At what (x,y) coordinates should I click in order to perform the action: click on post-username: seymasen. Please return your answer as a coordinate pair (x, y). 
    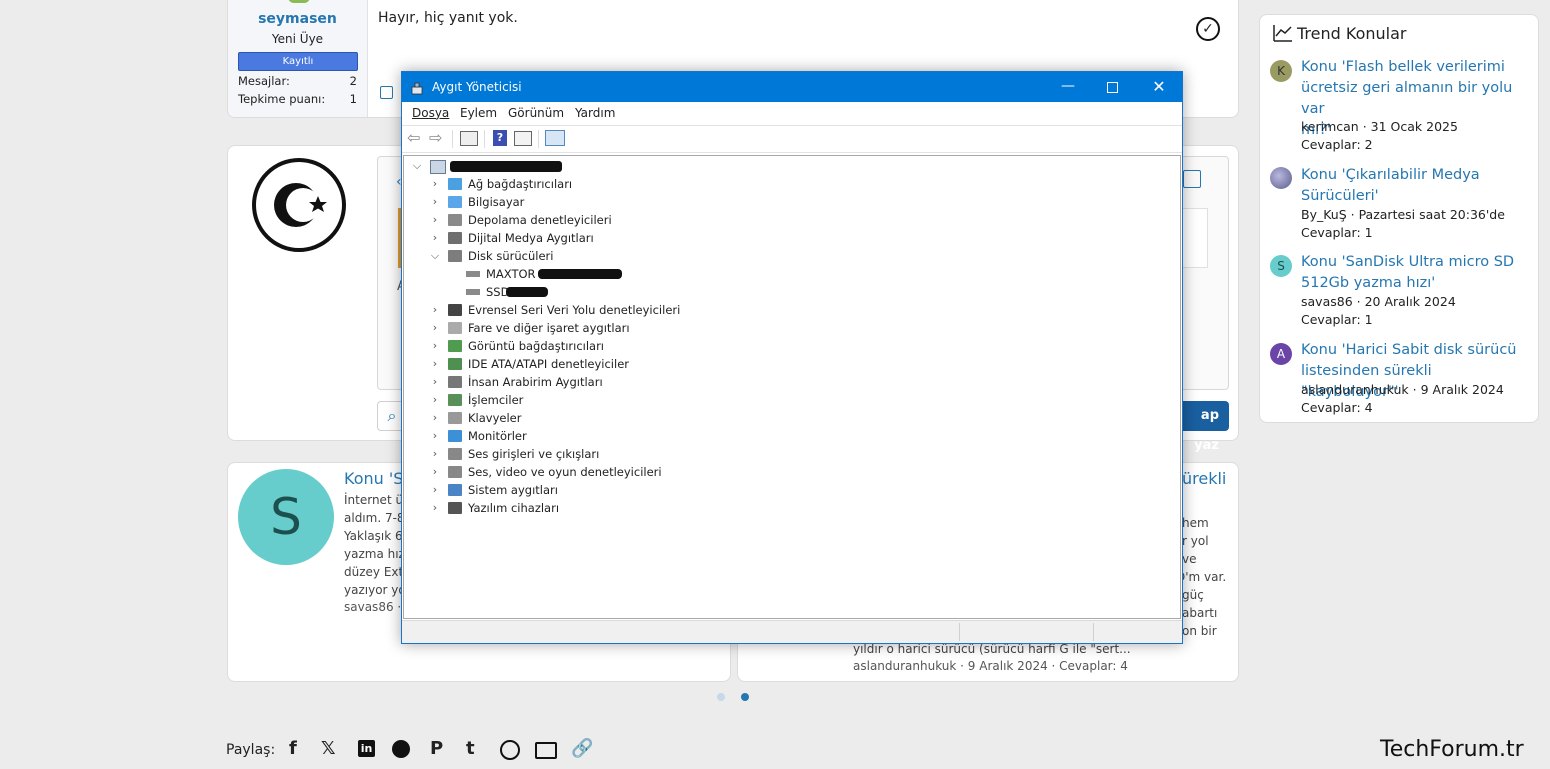
    Looking at the image, I should click on (297, 19).